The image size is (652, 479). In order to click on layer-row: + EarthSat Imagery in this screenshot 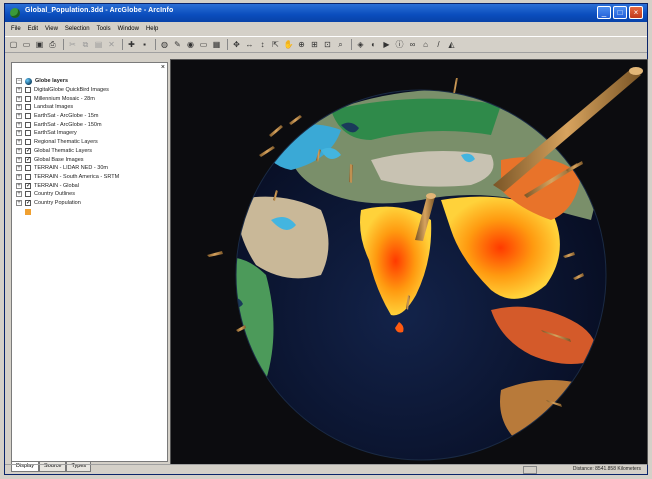, I will do `click(67, 133)`.